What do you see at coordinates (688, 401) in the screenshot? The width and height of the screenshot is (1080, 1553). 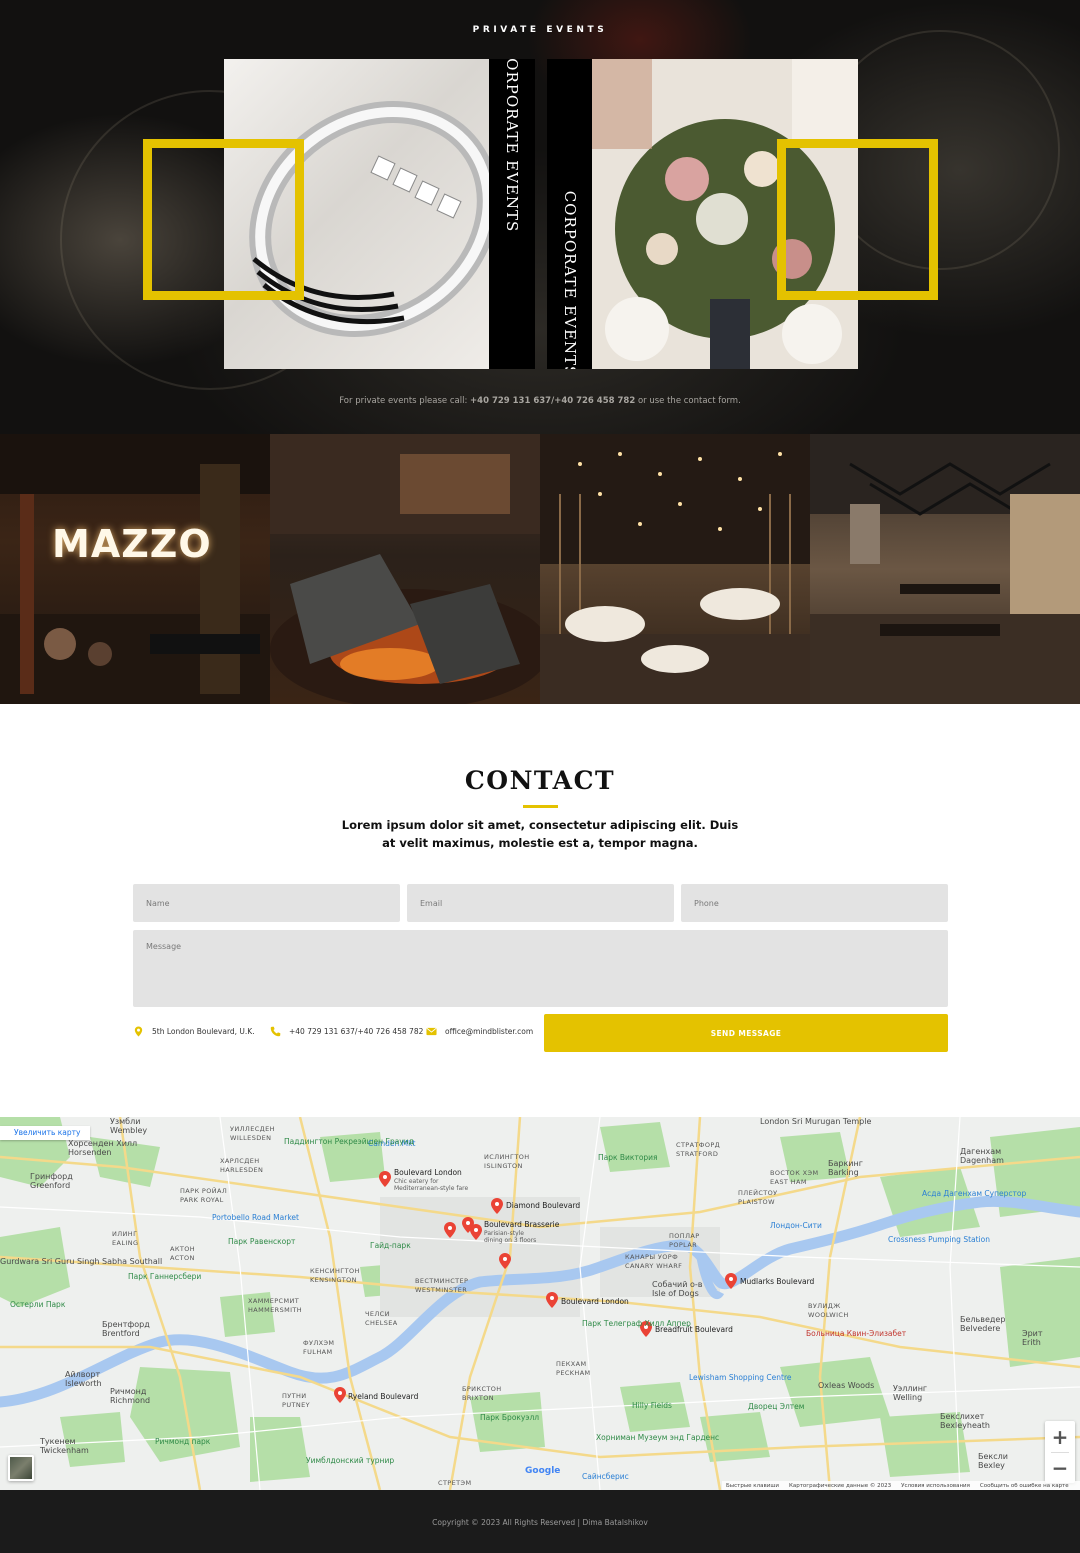 I see `note-suffix: or use the contact form.` at bounding box center [688, 401].